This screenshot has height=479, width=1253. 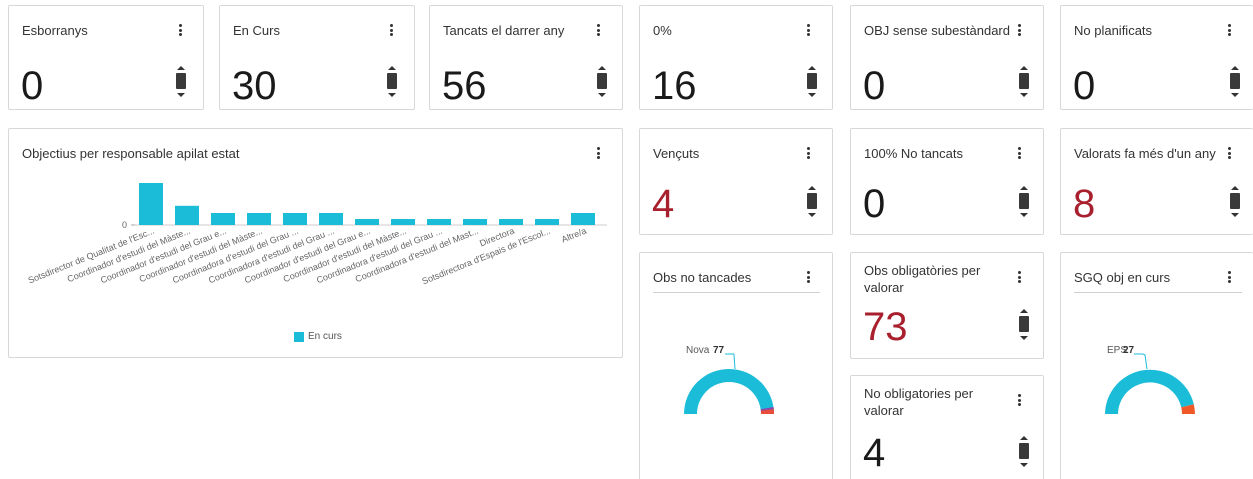 What do you see at coordinates (662, 30) in the screenshot?
I see `kpi-title: 0%` at bounding box center [662, 30].